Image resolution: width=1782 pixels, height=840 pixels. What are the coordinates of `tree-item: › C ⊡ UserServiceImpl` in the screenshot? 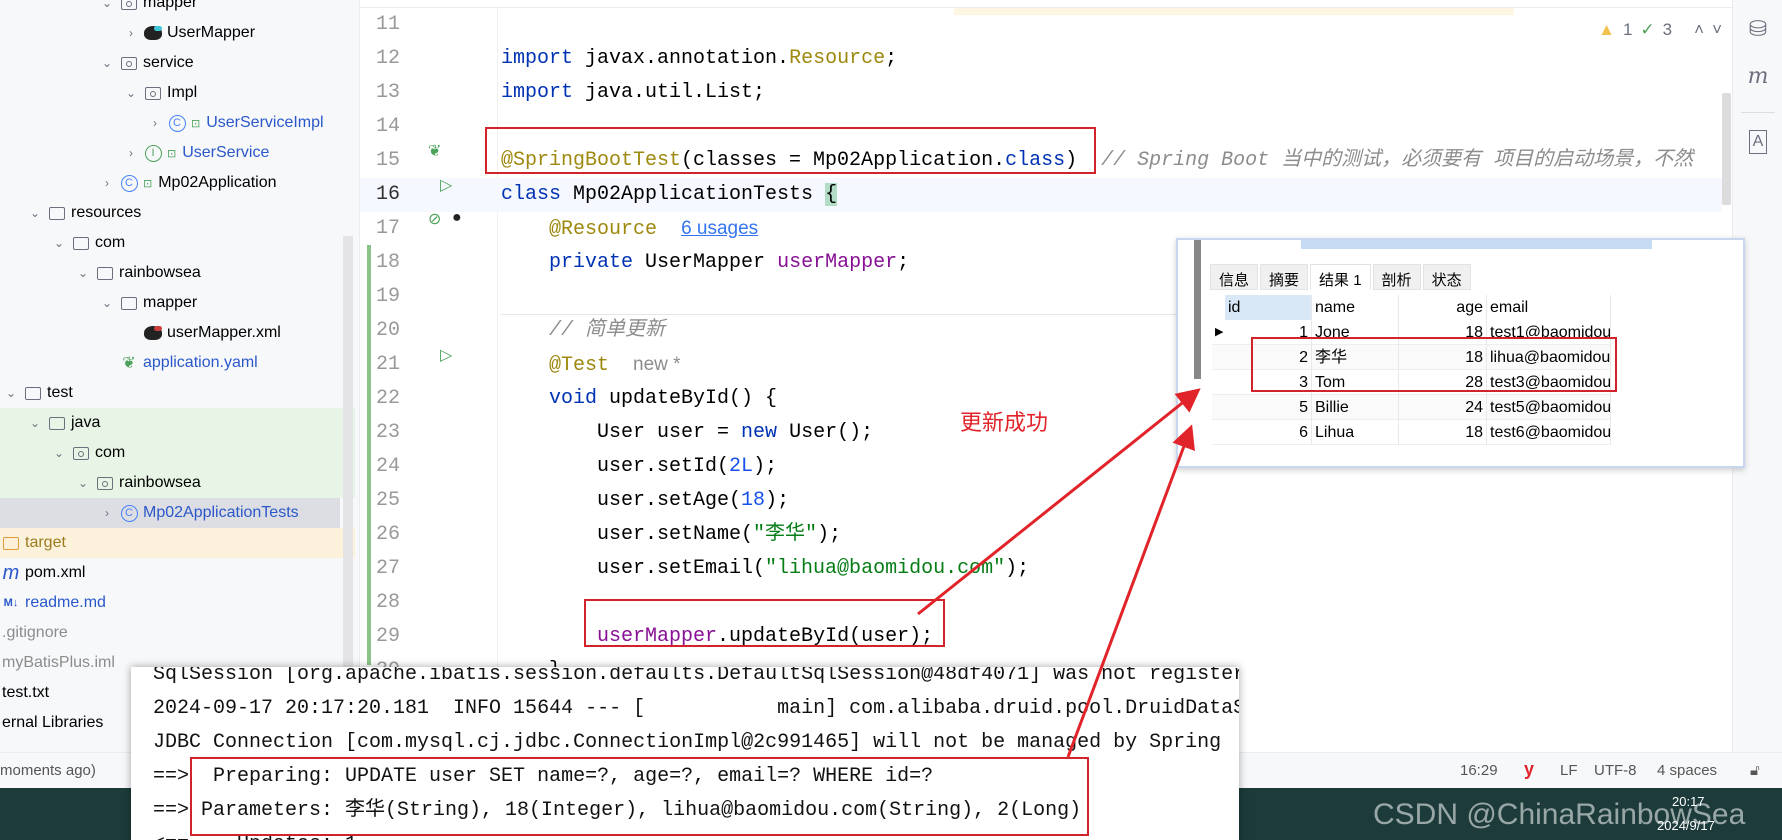 It's located at (177, 123).